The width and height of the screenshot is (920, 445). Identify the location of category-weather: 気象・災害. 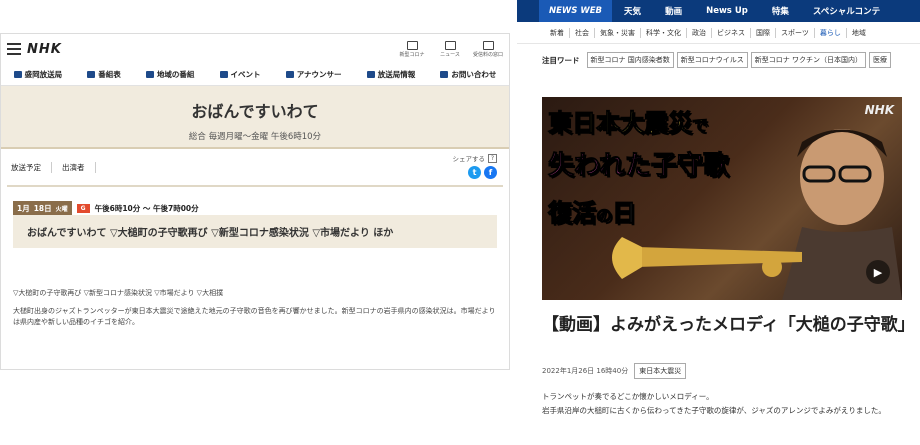
(618, 32).